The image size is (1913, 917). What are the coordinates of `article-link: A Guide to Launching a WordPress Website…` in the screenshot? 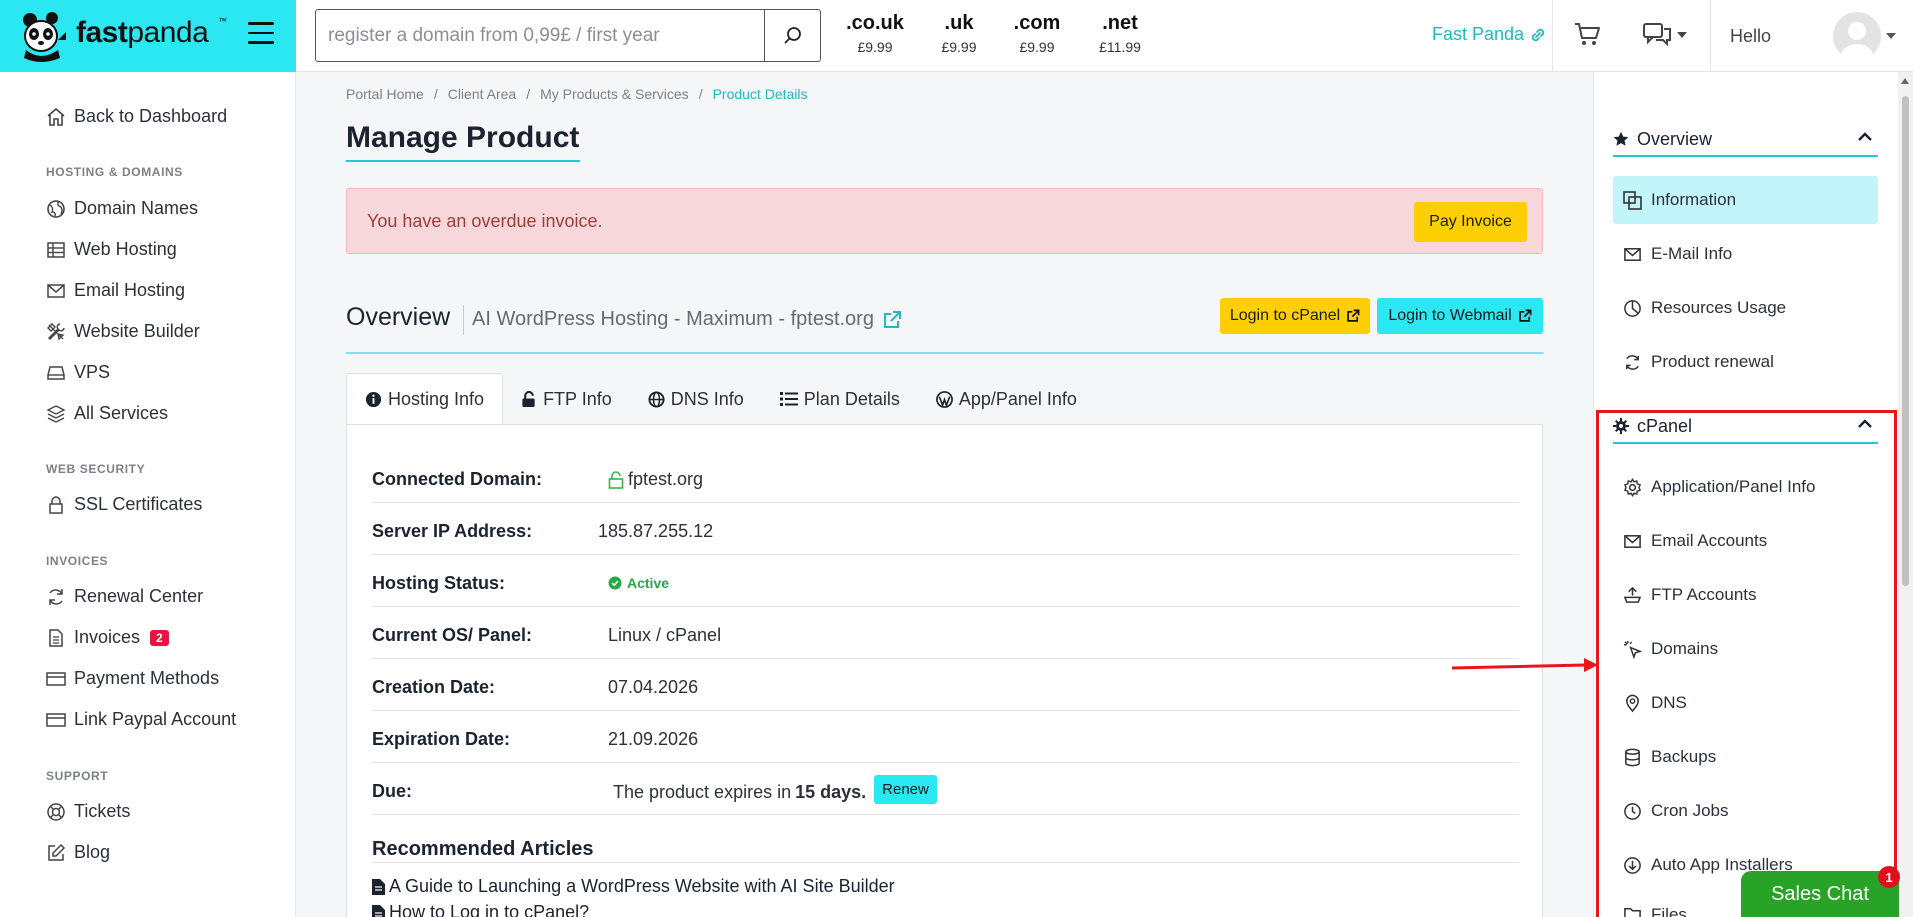 It's located at (633, 886).